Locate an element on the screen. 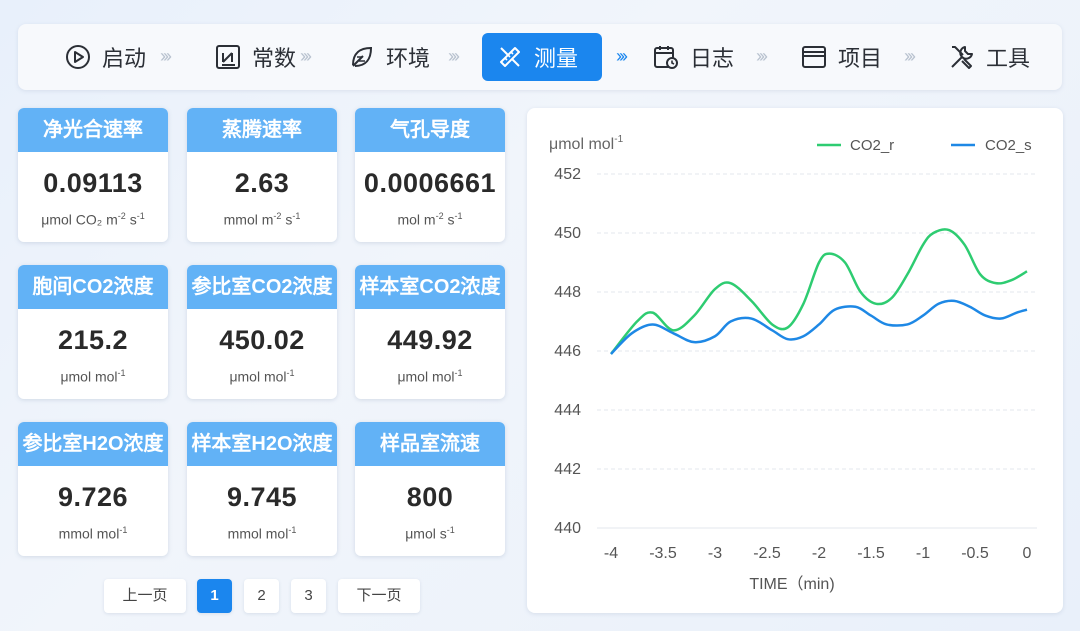 The width and height of the screenshot is (1080, 631). card-title: 气孔导度 is located at coordinates (430, 130).